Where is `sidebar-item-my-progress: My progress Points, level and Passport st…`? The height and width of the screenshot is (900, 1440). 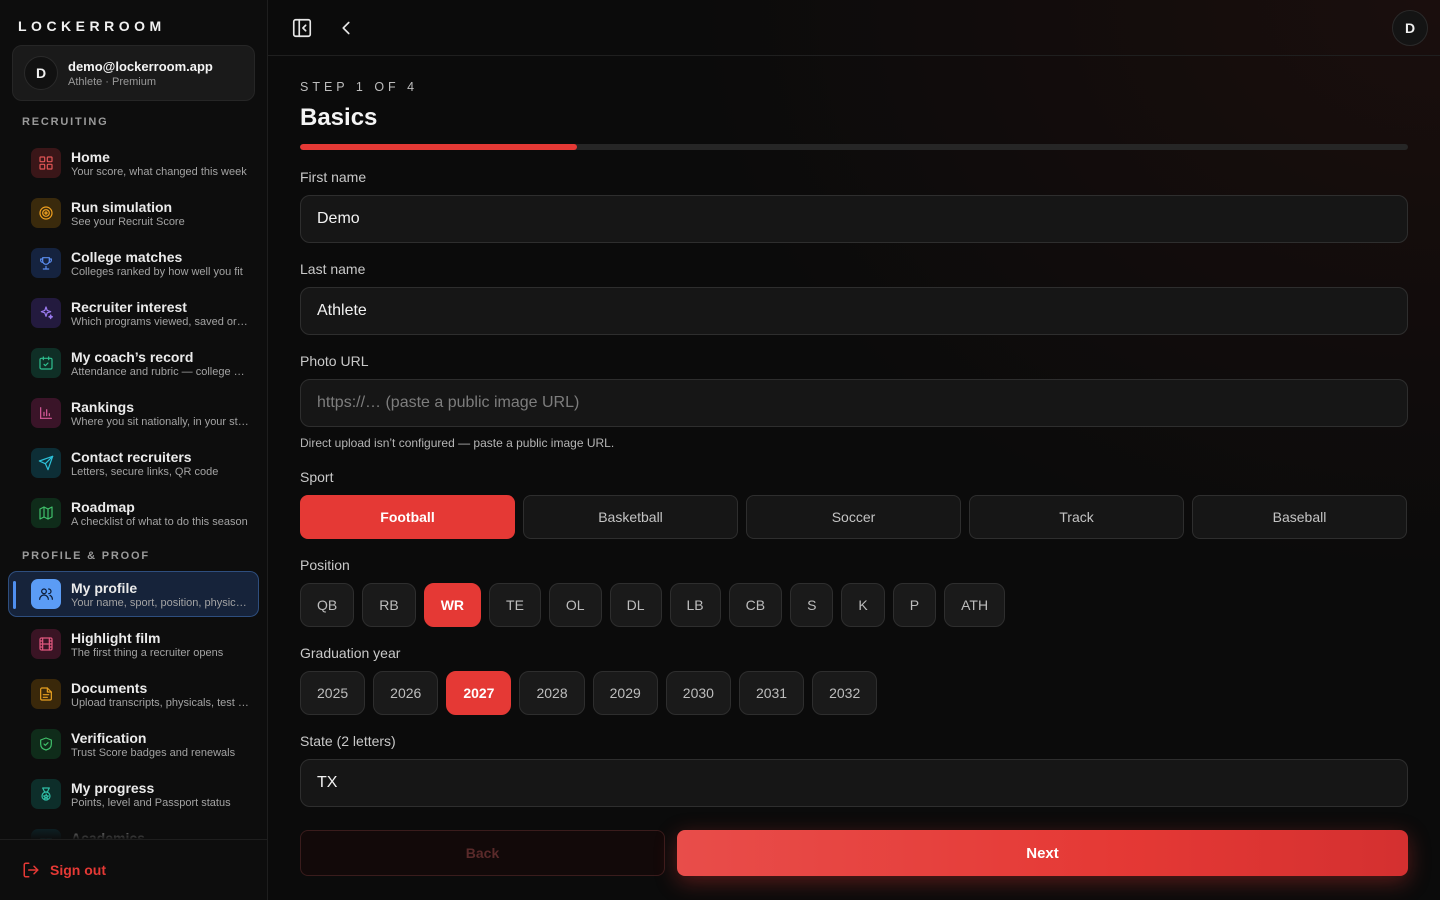 sidebar-item-my-progress: My progress Points, level and Passport st… is located at coordinates (133, 794).